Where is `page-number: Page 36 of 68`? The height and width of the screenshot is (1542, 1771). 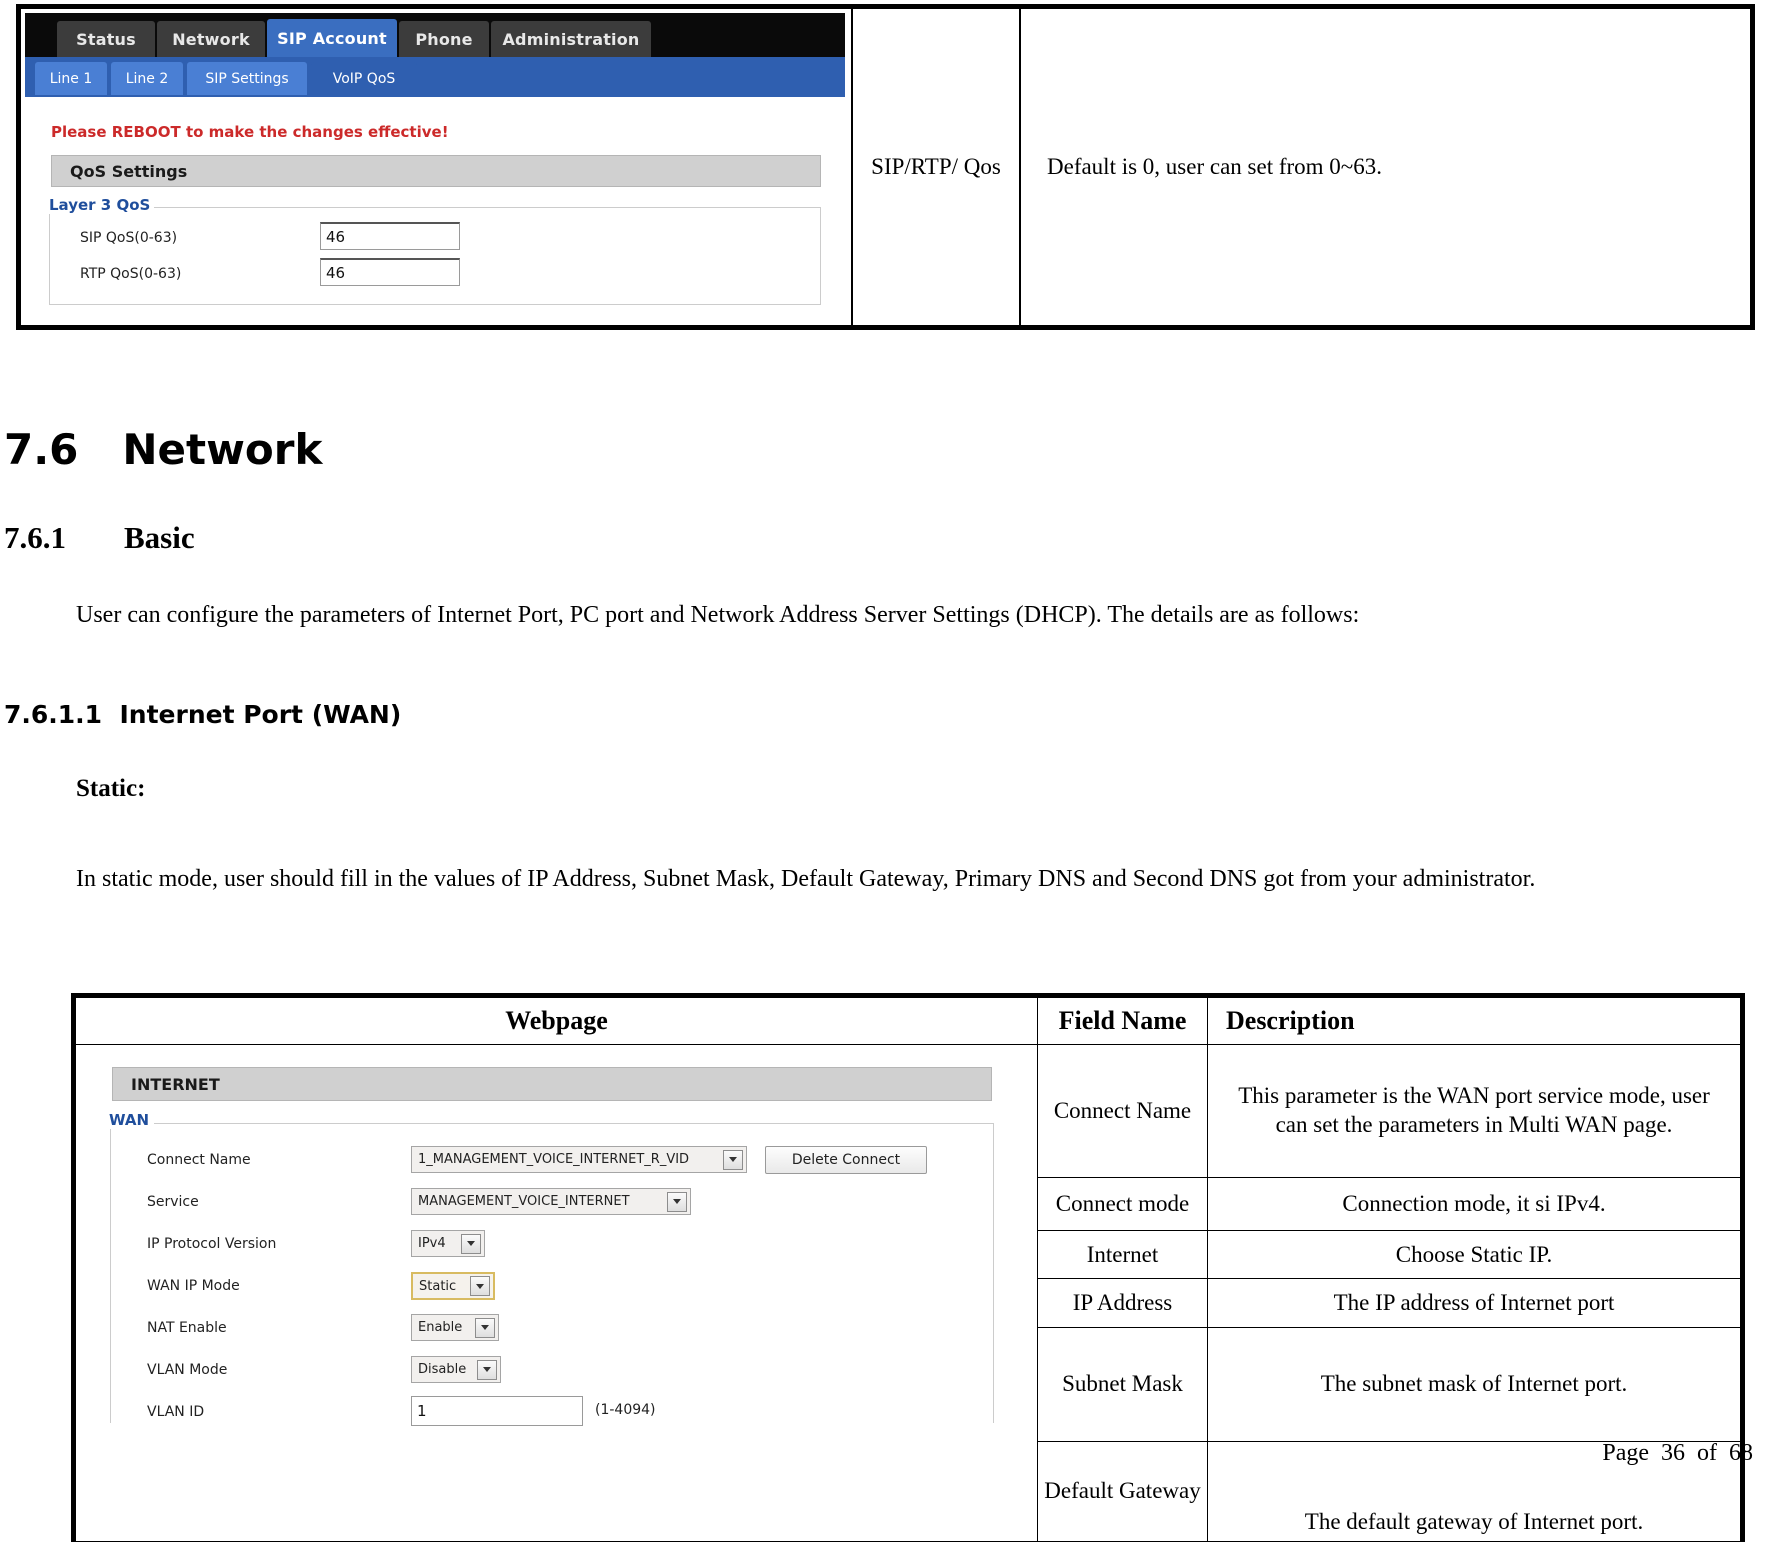
page-number: Page 36 of 68 is located at coordinates (1677, 1453).